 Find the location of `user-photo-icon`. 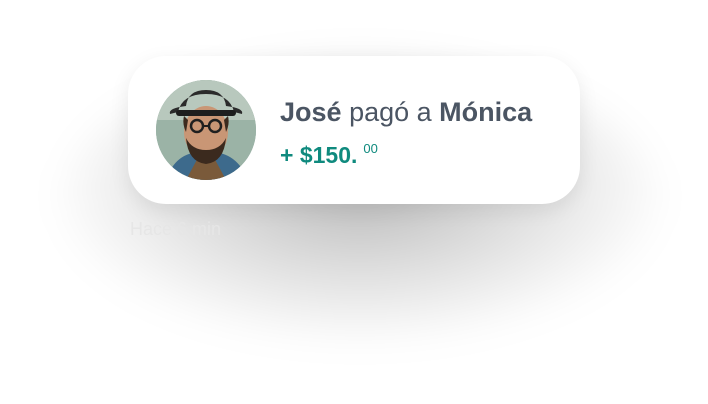

user-photo-icon is located at coordinates (206, 130).